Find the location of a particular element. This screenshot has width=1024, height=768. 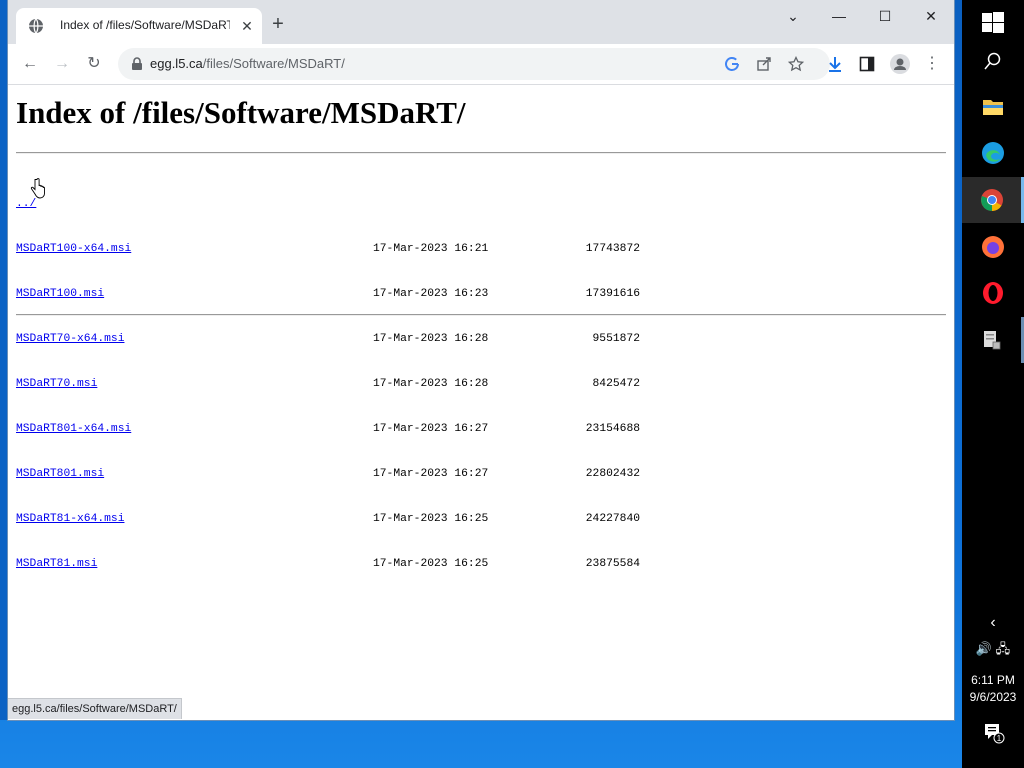

firefox-icon is located at coordinates (993, 247).